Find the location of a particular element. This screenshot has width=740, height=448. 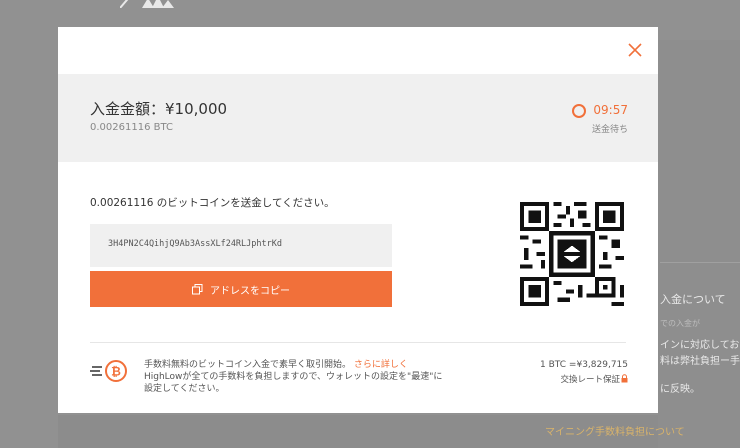

close-icon is located at coordinates (635, 50).